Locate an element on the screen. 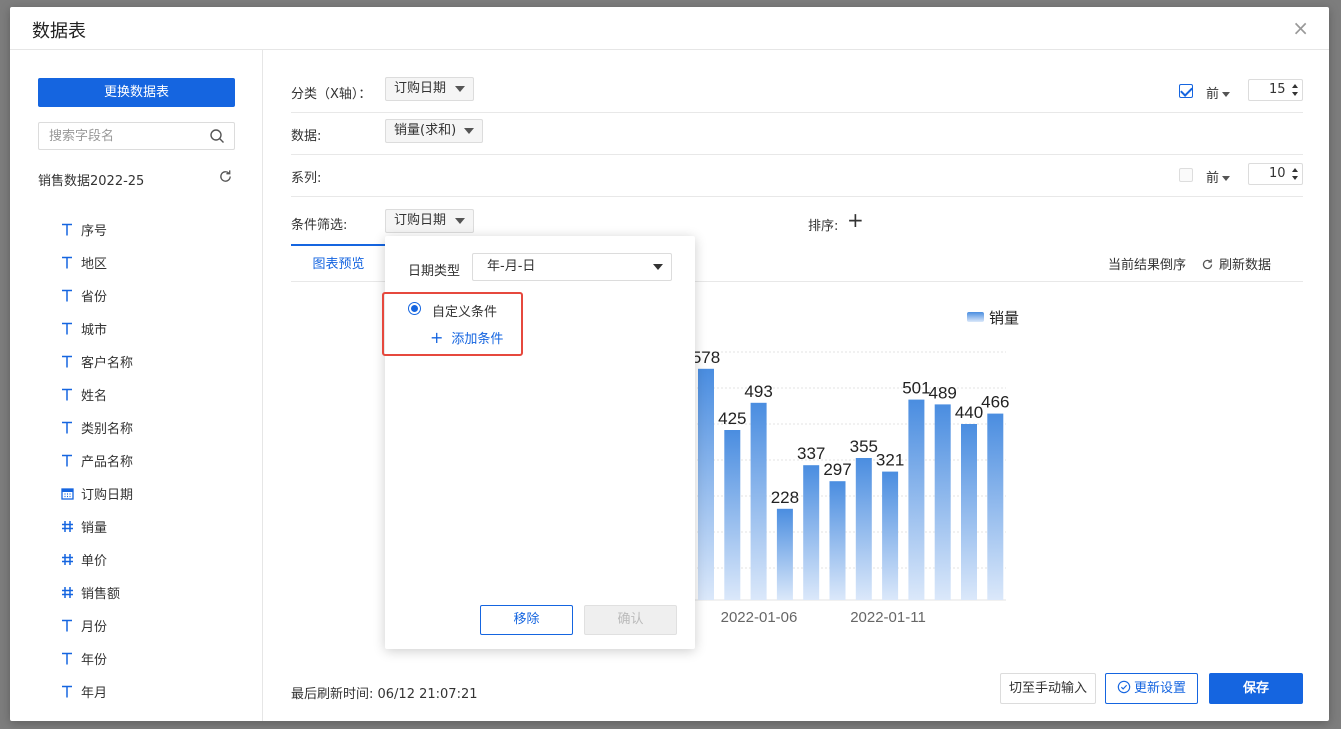  field-item: 年月 is located at coordinates (96, 691).